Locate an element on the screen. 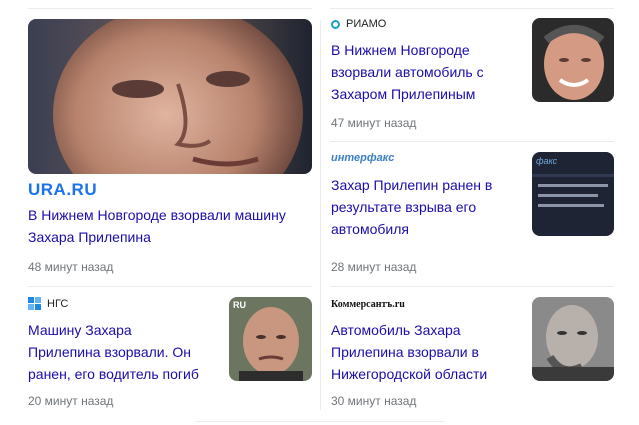 This screenshot has height=425, width=639. source-label: Коммерсантъ.ru is located at coordinates (368, 304).